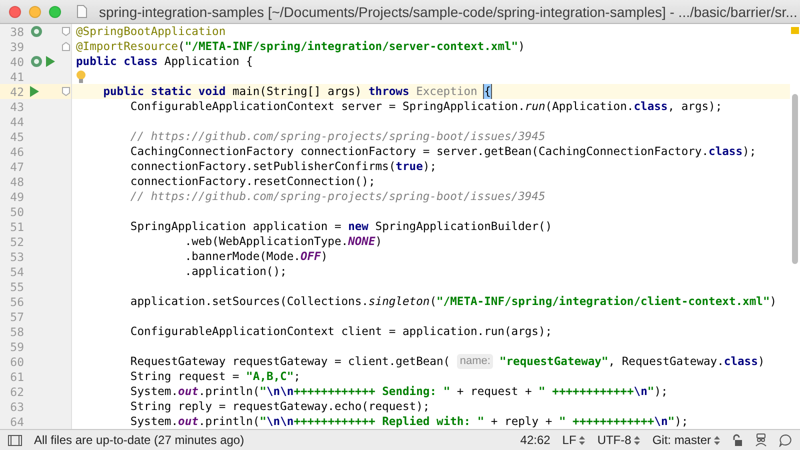 This screenshot has width=800, height=450. Describe the element at coordinates (283, 166) in the screenshot. I see `code-line: connectionFactory.setPublisherConfirms(true);` at that location.